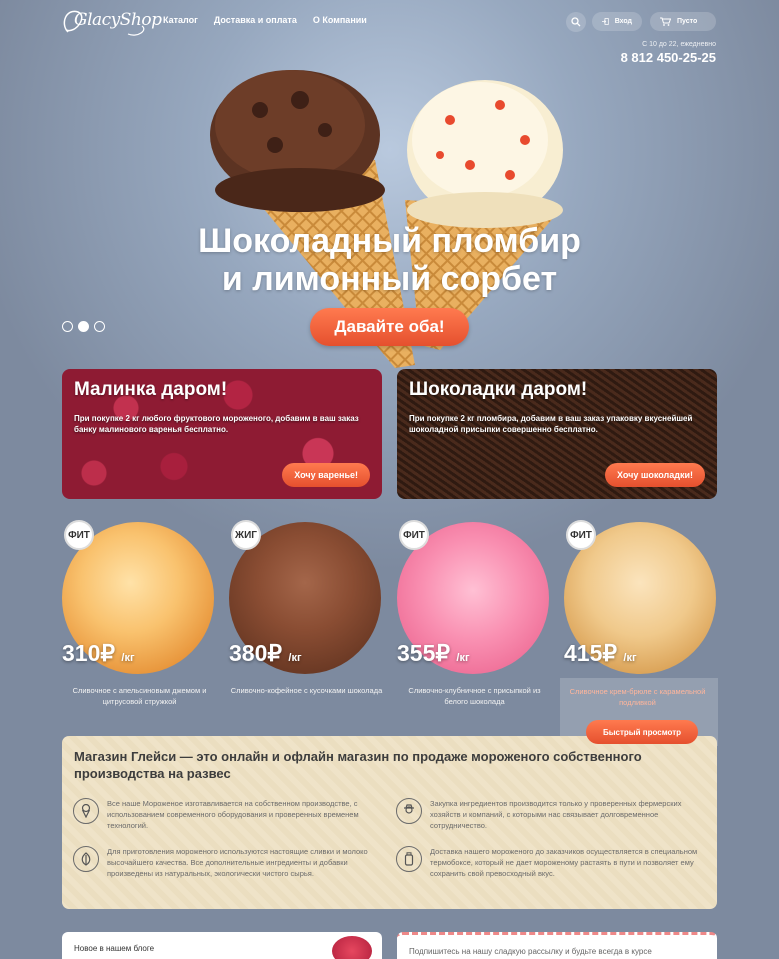 Image resolution: width=779 pixels, height=959 pixels. I want to click on login-icon, so click(605, 21).